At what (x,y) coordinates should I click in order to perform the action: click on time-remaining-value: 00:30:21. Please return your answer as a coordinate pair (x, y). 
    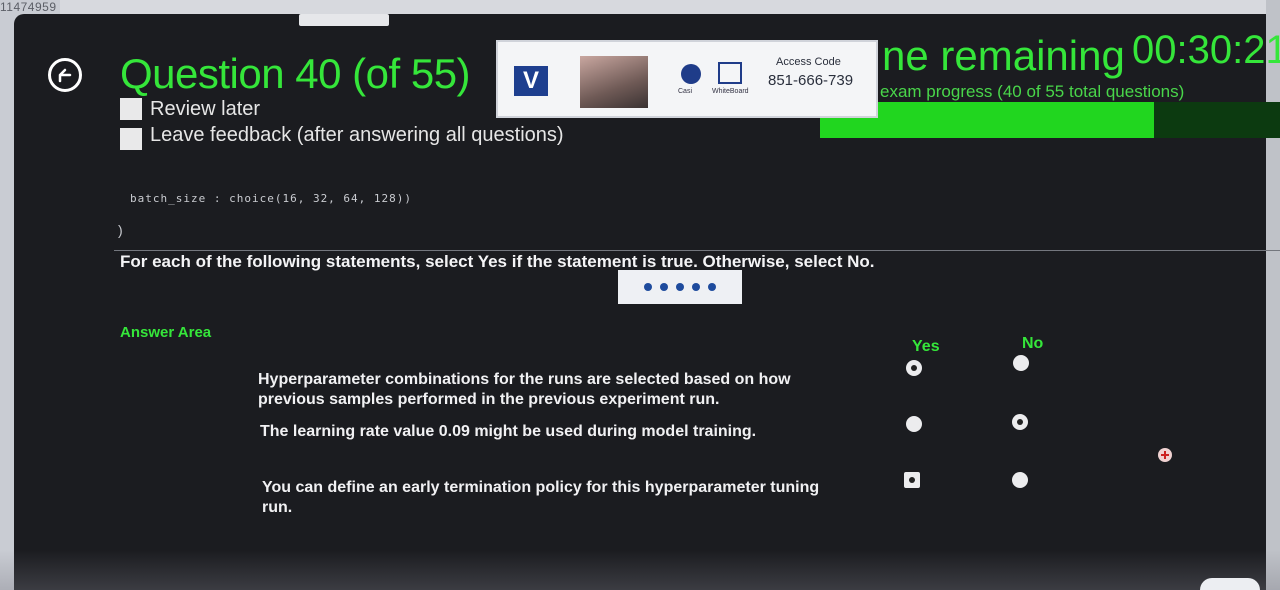
    Looking at the image, I should click on (1206, 50).